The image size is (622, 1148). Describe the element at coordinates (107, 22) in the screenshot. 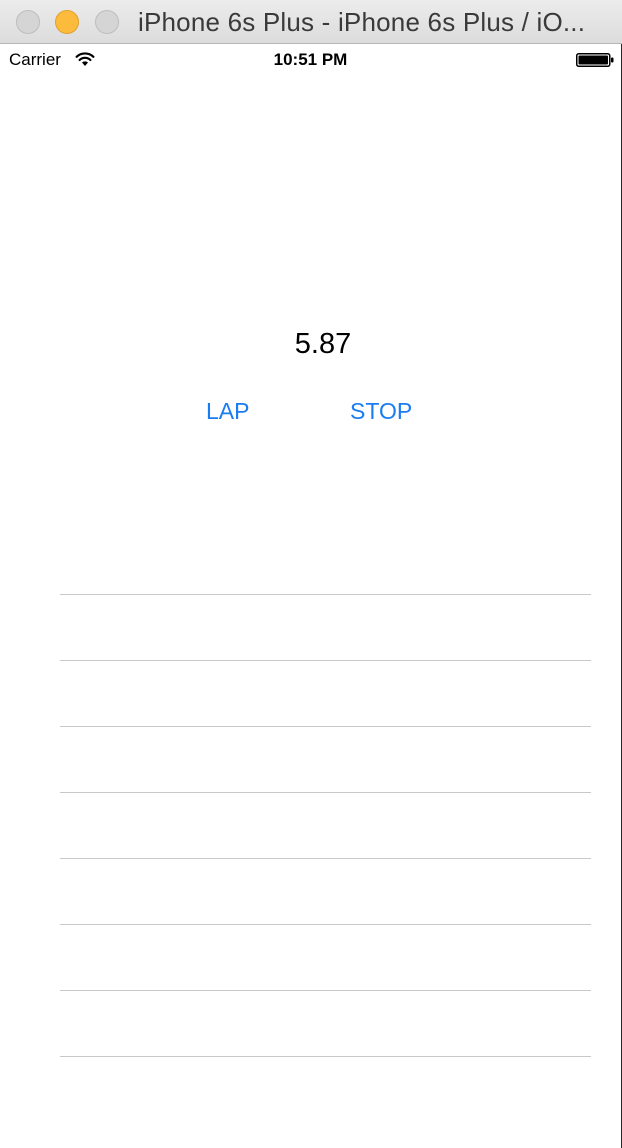

I see `zoom-window-button` at that location.